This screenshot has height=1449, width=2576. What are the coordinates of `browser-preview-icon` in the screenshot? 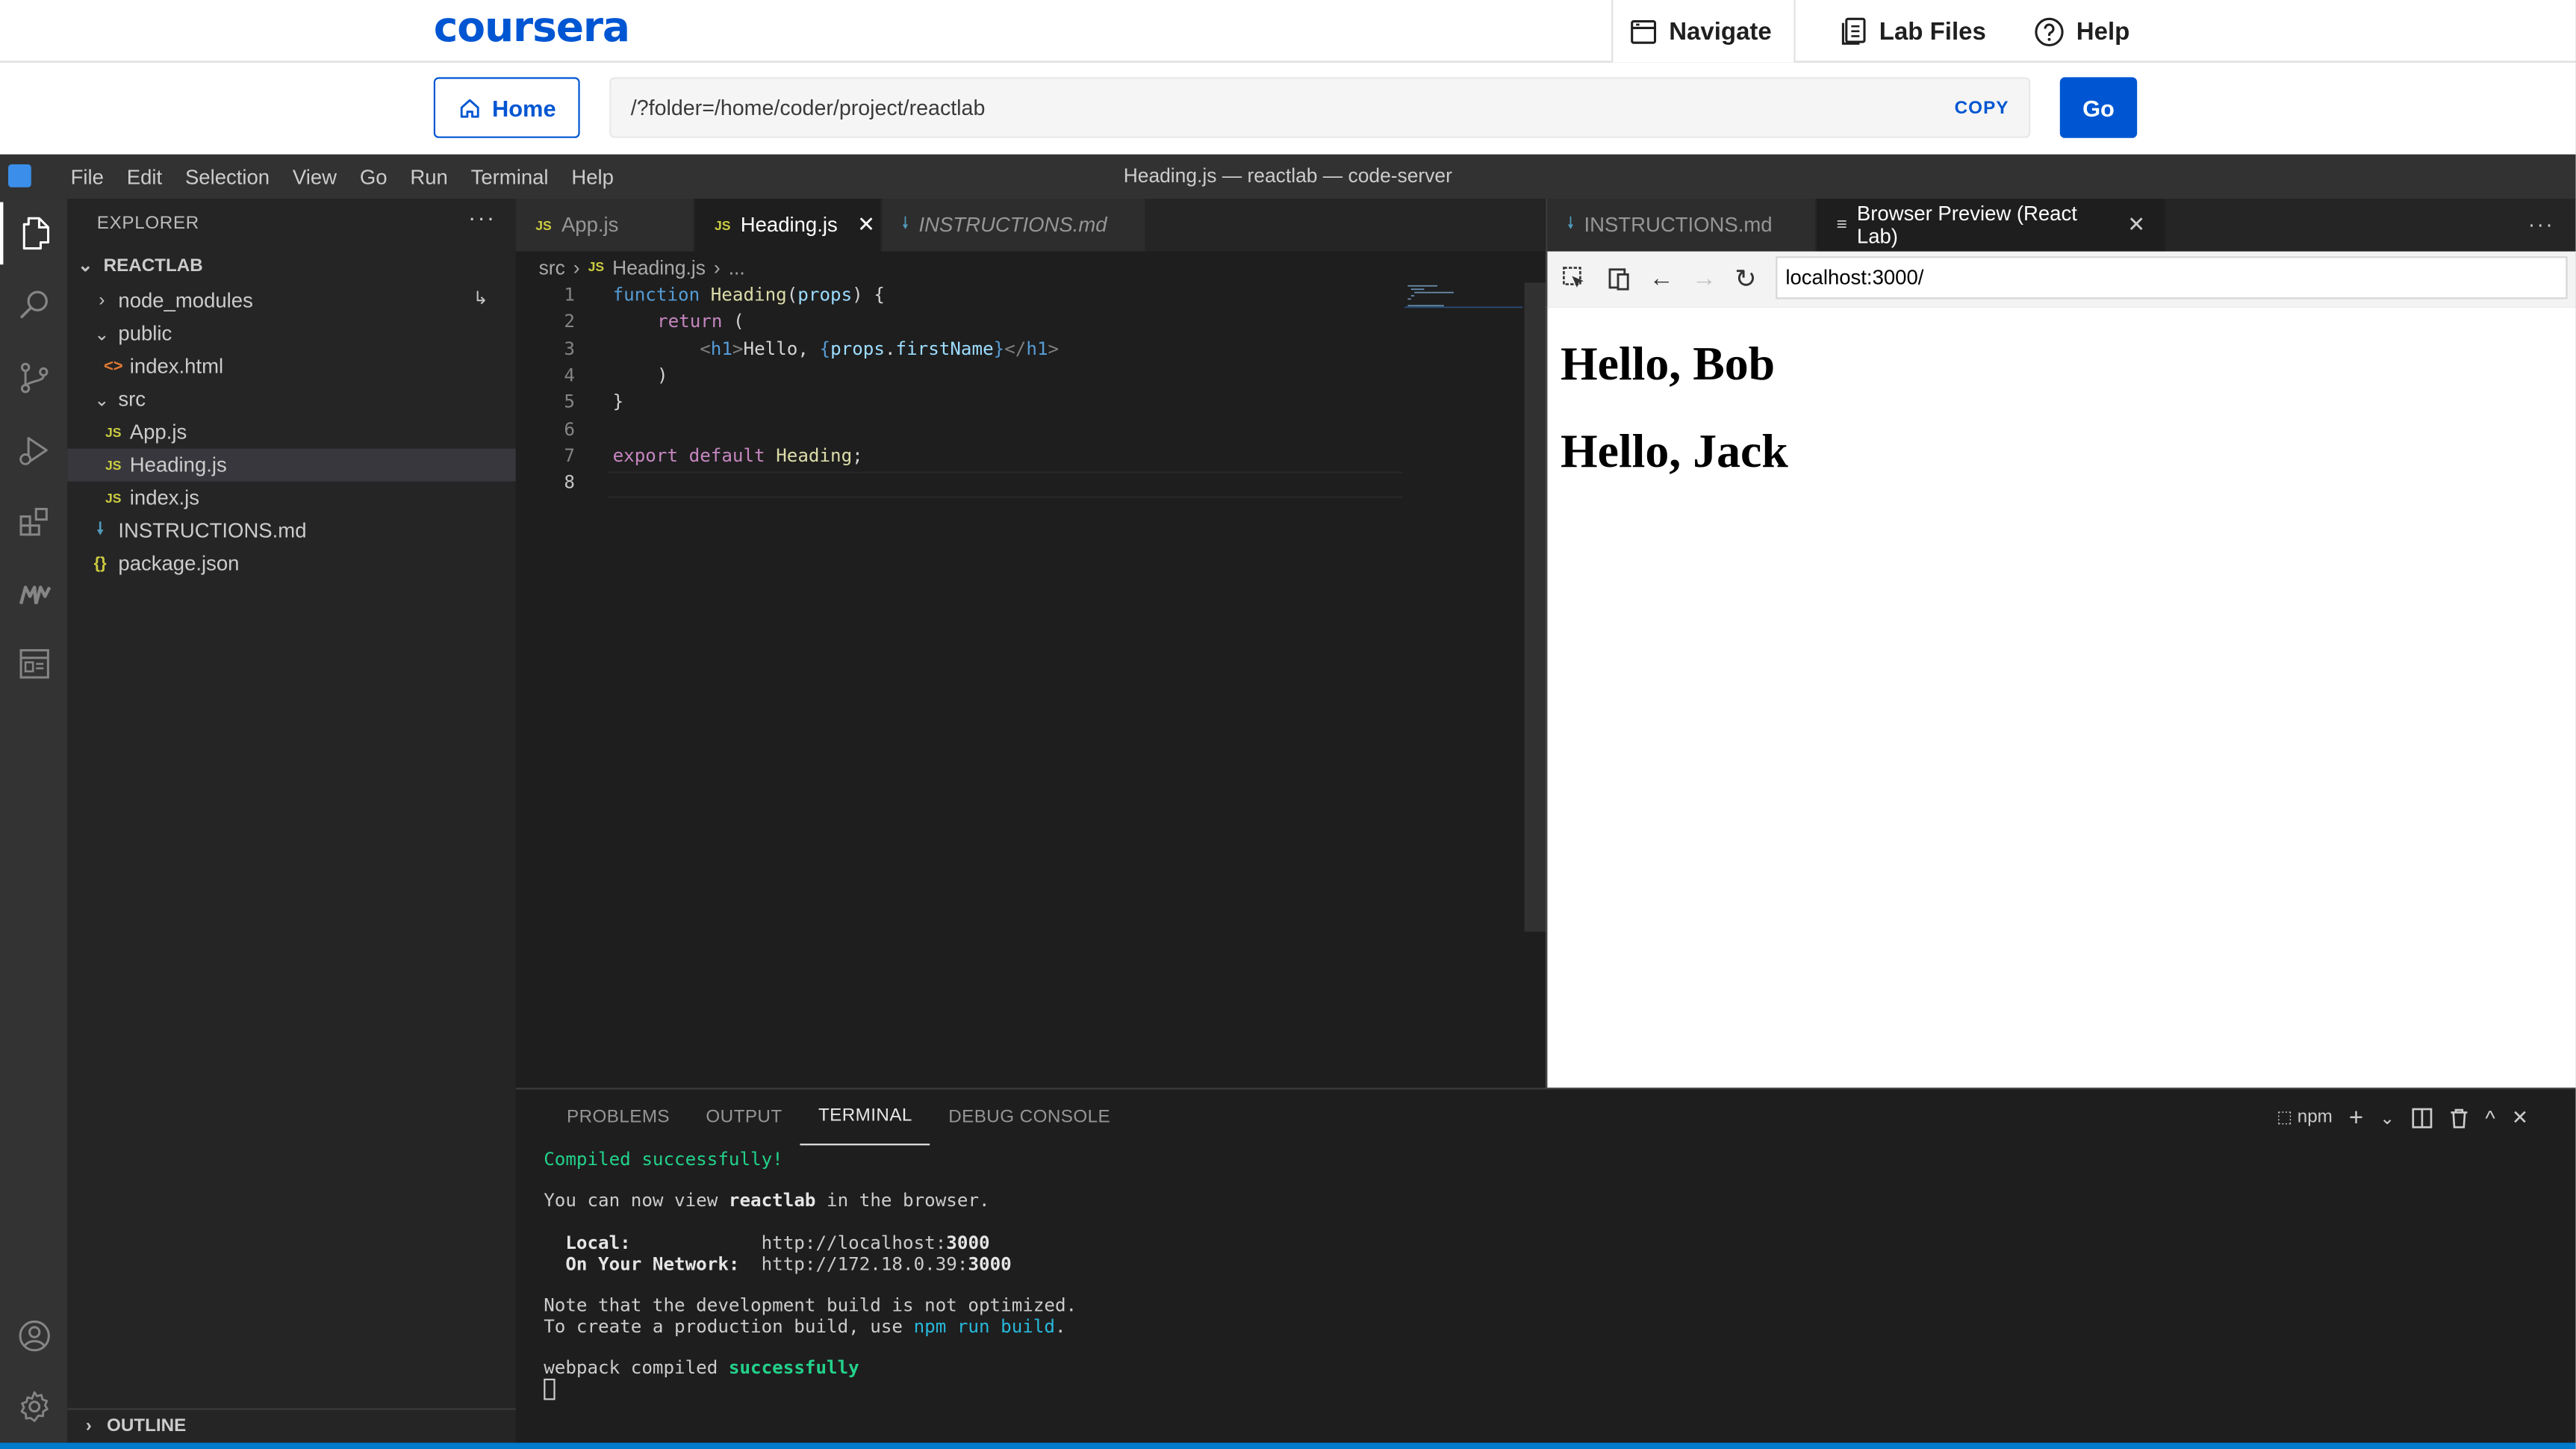 It's located at (33, 664).